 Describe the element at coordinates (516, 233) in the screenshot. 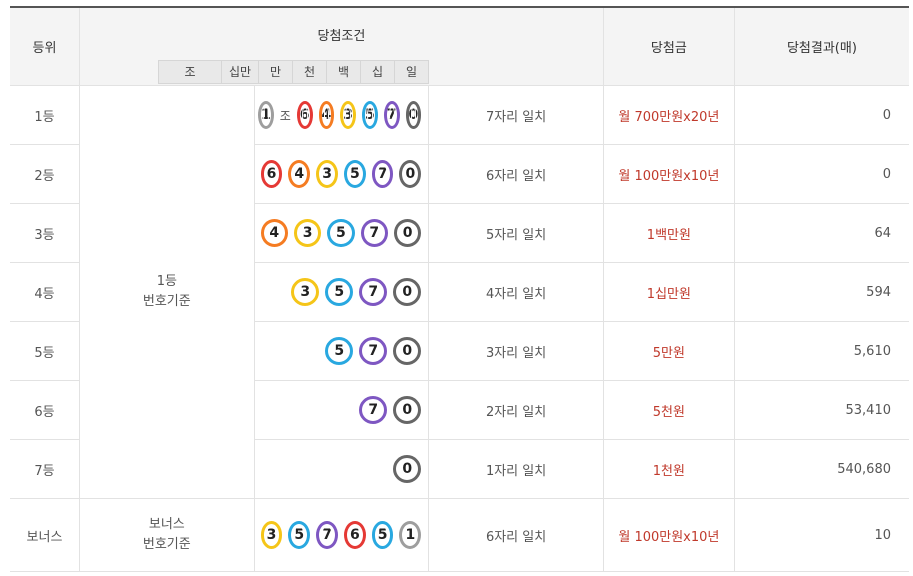

I see `match-cell: 5자리 일치` at that location.